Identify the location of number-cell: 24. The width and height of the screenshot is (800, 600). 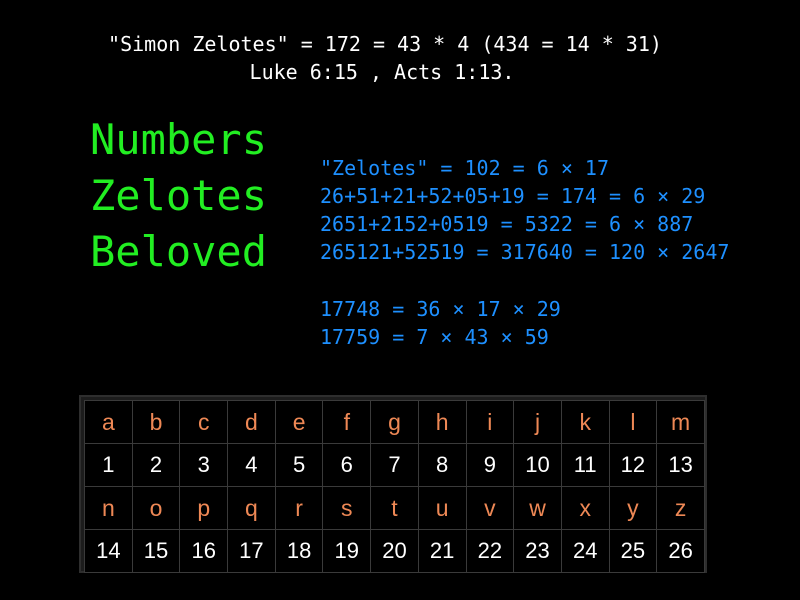
(585, 551).